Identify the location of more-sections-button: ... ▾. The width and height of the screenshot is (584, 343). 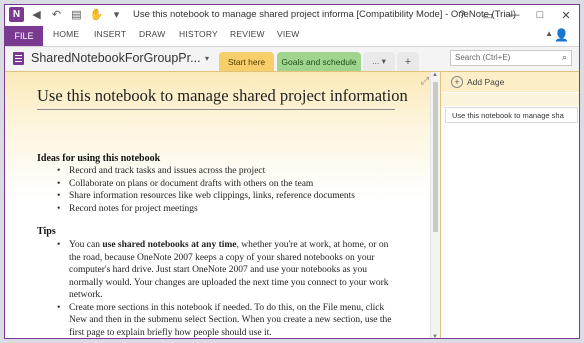
(379, 61).